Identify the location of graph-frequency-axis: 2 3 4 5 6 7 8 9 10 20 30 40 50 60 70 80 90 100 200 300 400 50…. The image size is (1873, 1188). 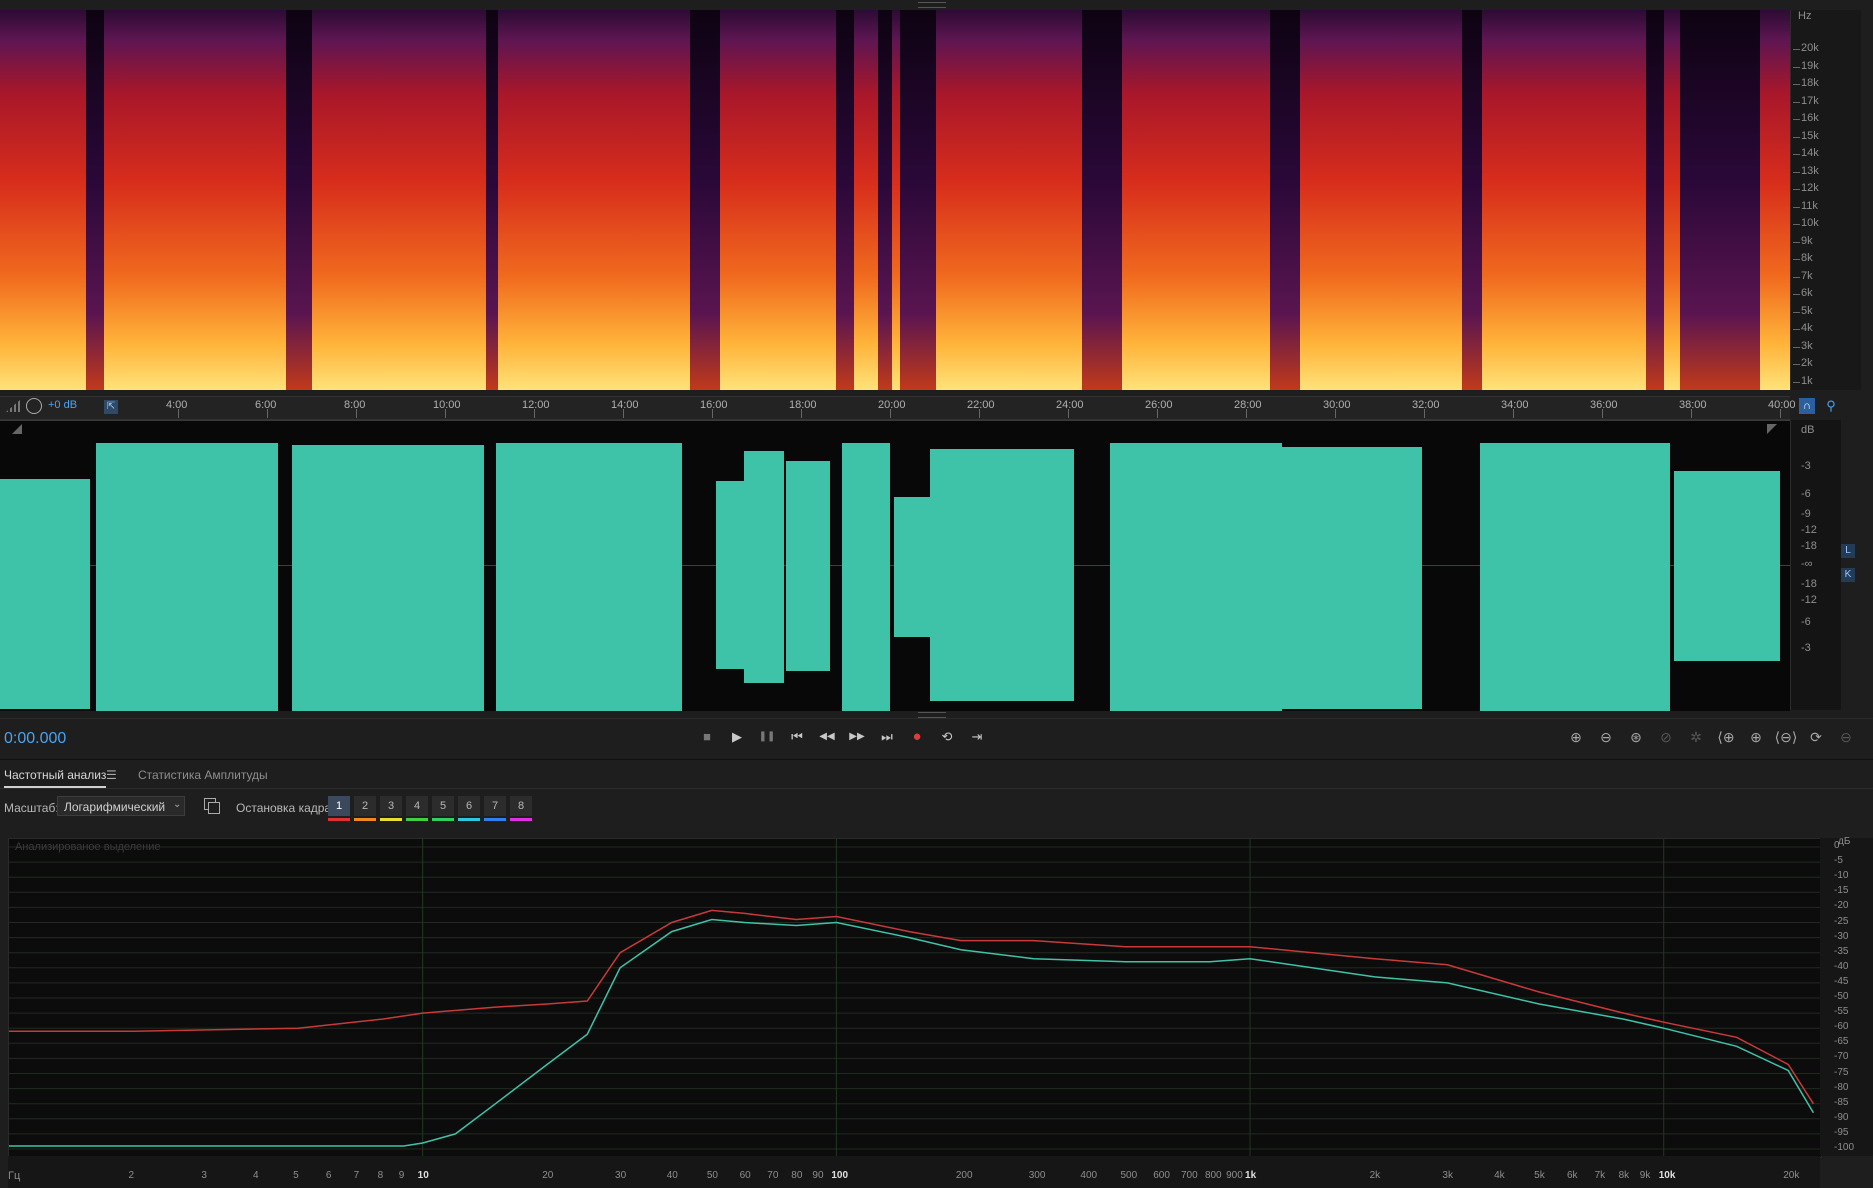
(914, 1172).